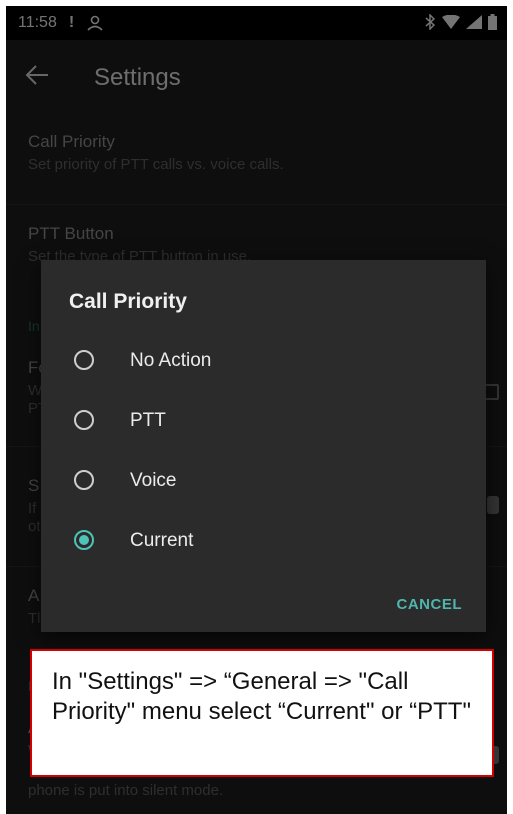 This screenshot has height=814, width=513. What do you see at coordinates (128, 301) in the screenshot?
I see `dialog-title: Call Priority` at bounding box center [128, 301].